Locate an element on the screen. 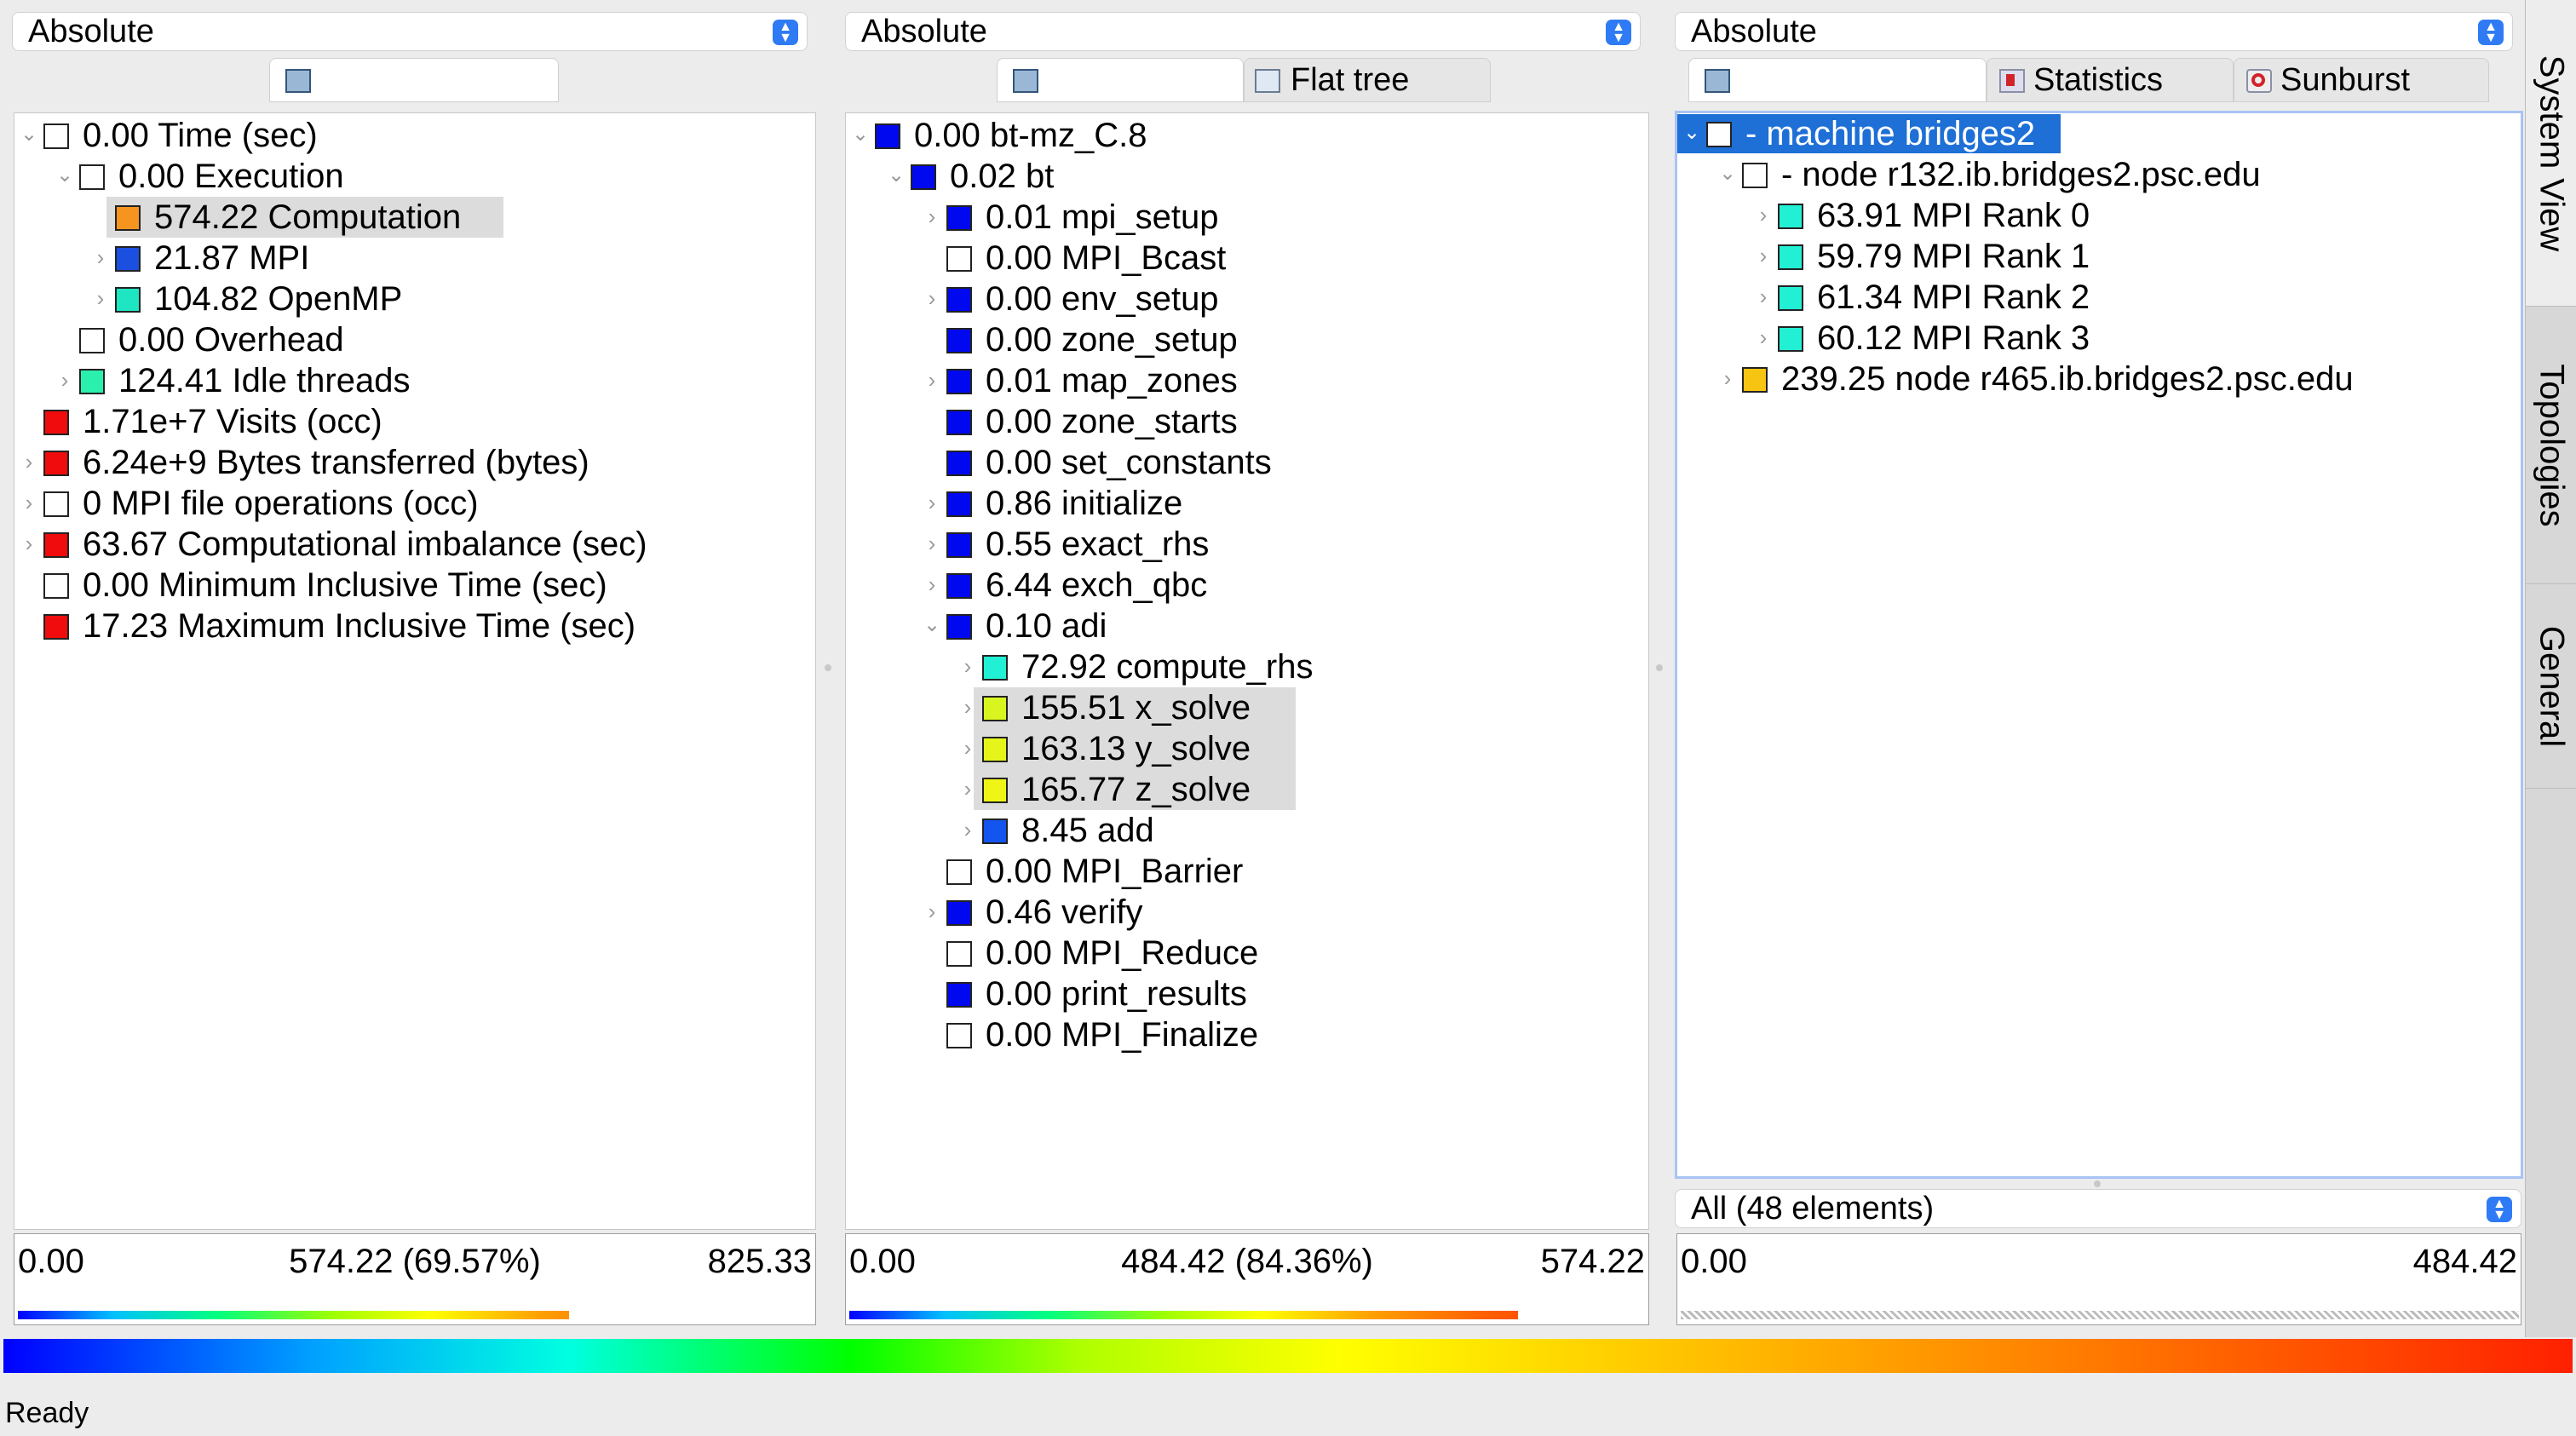 The height and width of the screenshot is (1436, 2576). tree-row: ⌄ 0.10 adi is located at coordinates (1247, 626).